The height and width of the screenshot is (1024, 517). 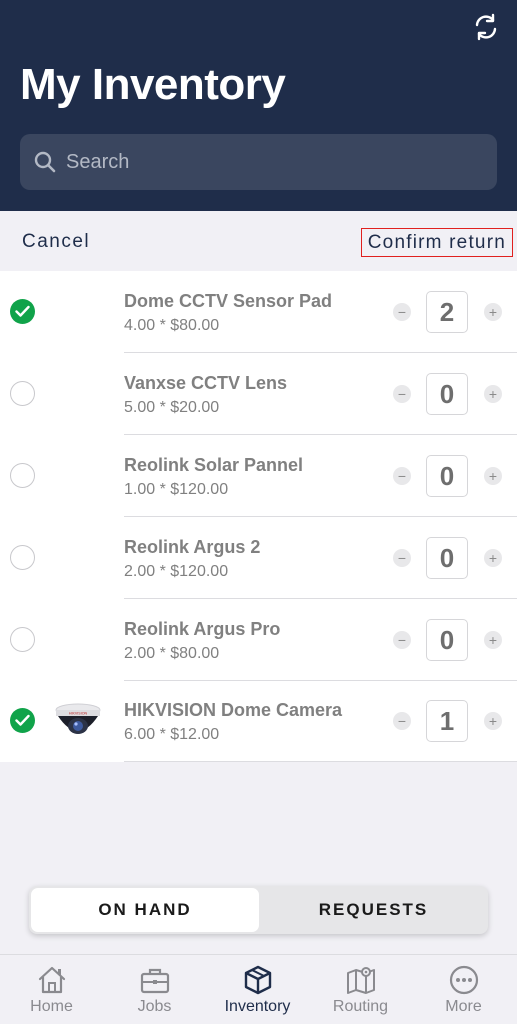 What do you see at coordinates (153, 84) in the screenshot?
I see `page-title: My Inventory` at bounding box center [153, 84].